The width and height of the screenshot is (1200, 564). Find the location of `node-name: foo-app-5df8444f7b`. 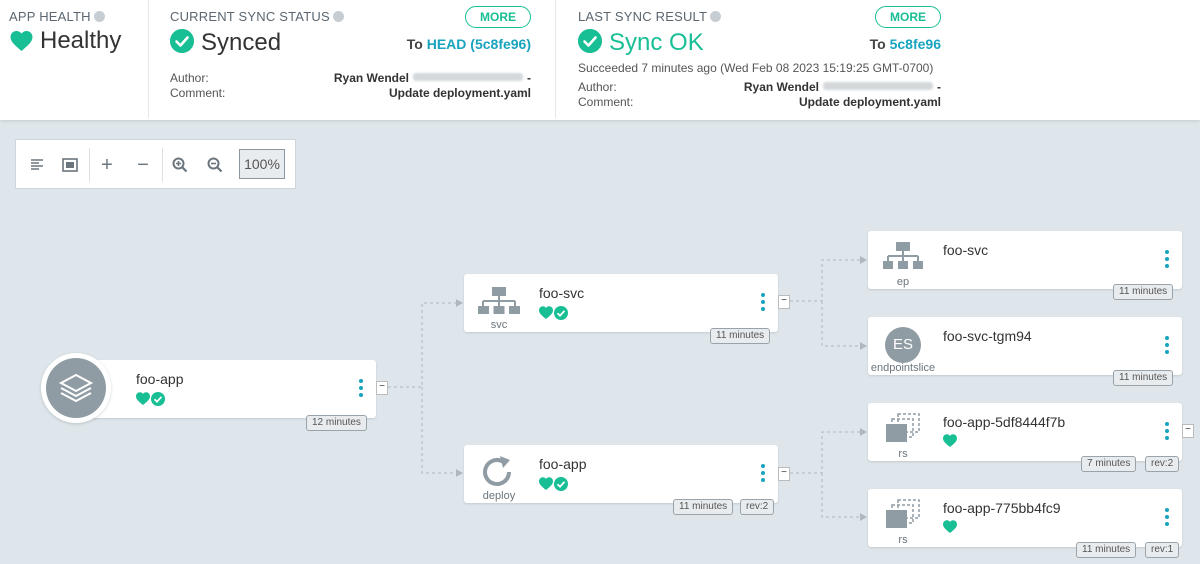

node-name: foo-app-5df8444f7b is located at coordinates (1004, 422).